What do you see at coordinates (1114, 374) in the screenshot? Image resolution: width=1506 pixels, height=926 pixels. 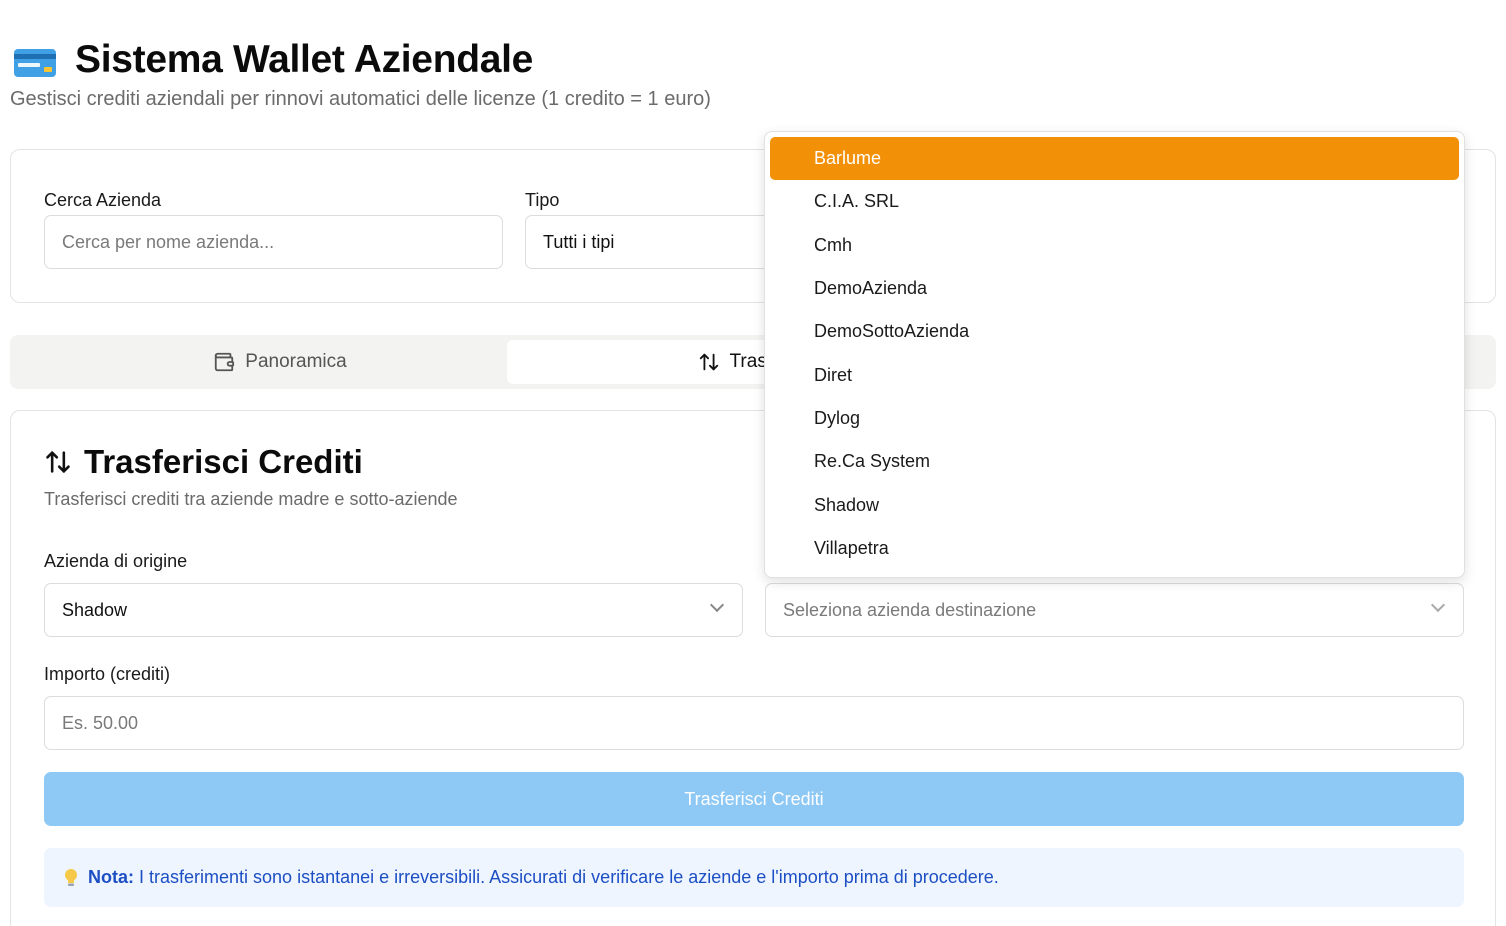 I see `dropdown-option: Diret` at bounding box center [1114, 374].